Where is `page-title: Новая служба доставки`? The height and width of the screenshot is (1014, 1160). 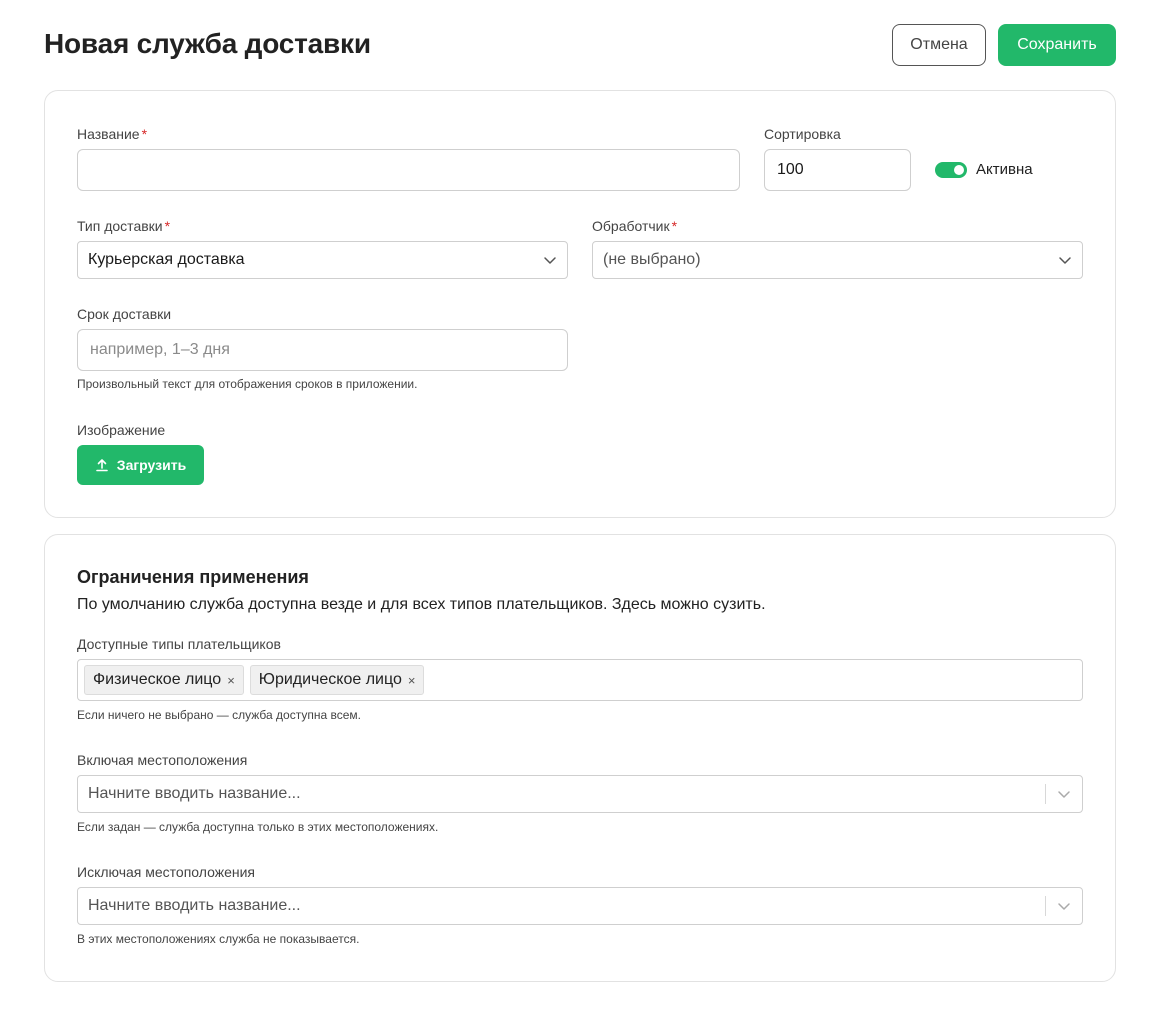 page-title: Новая служба доставки is located at coordinates (207, 43).